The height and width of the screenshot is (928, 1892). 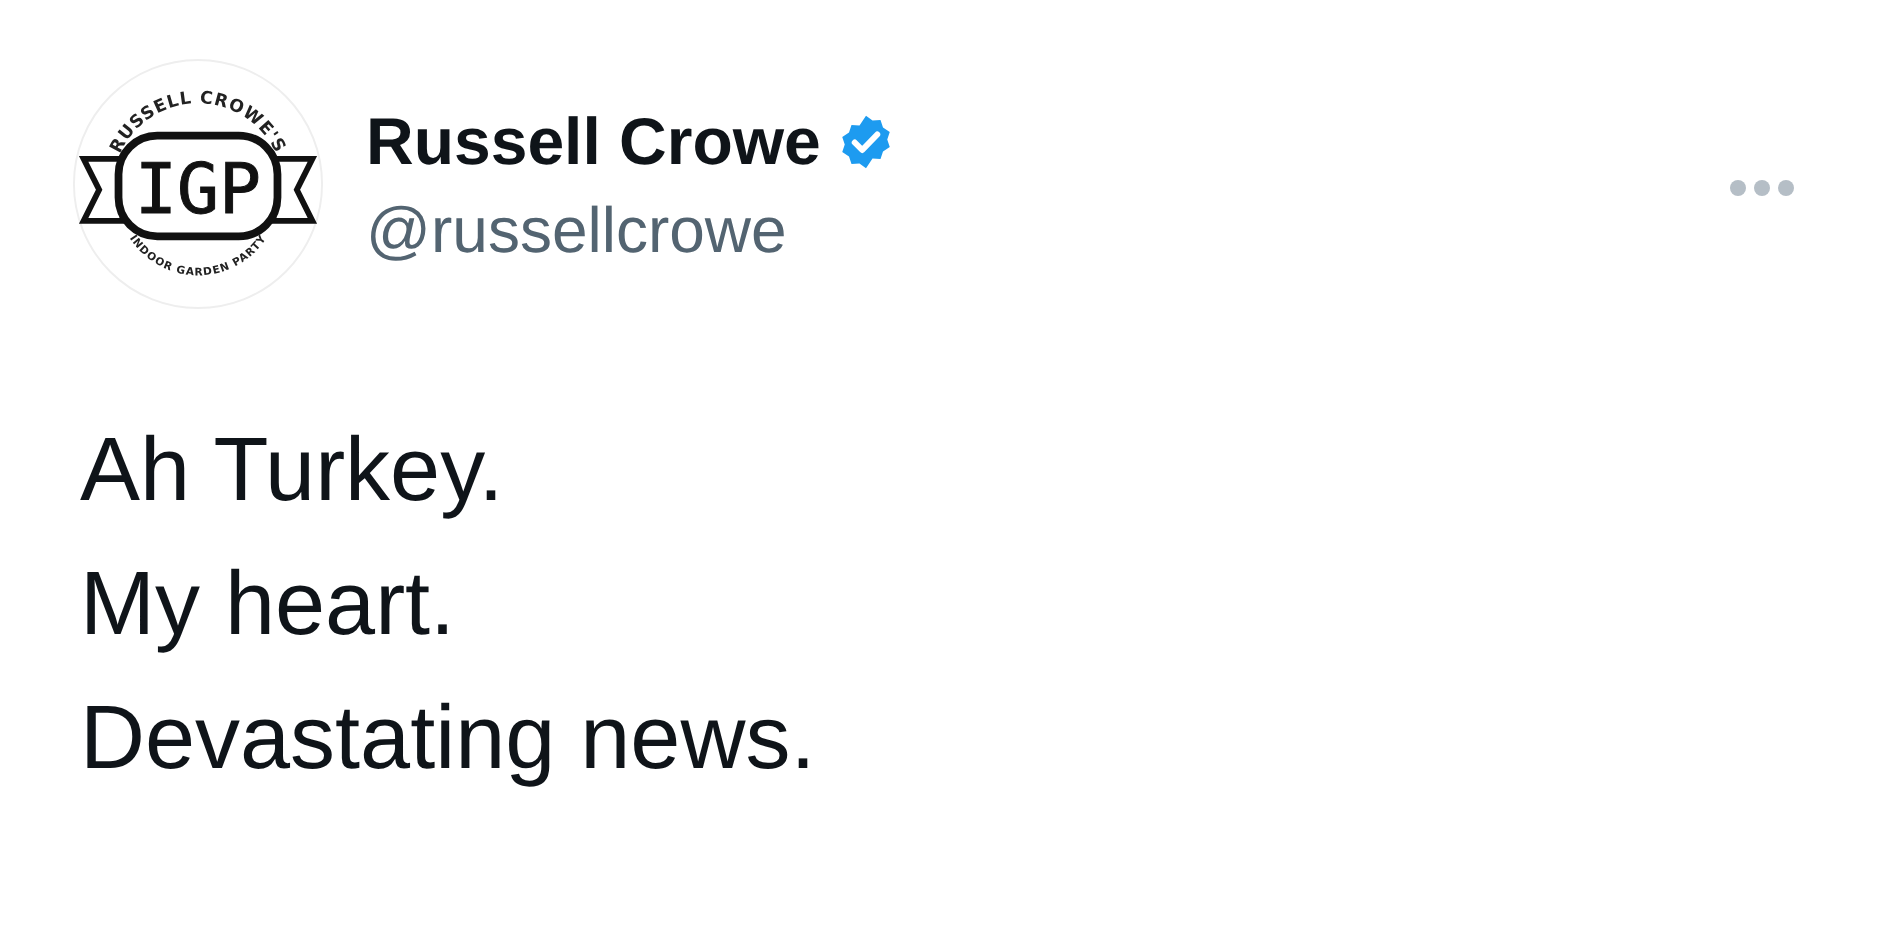 What do you see at coordinates (448, 738) in the screenshot?
I see `tweet-text: Devastating news.` at bounding box center [448, 738].